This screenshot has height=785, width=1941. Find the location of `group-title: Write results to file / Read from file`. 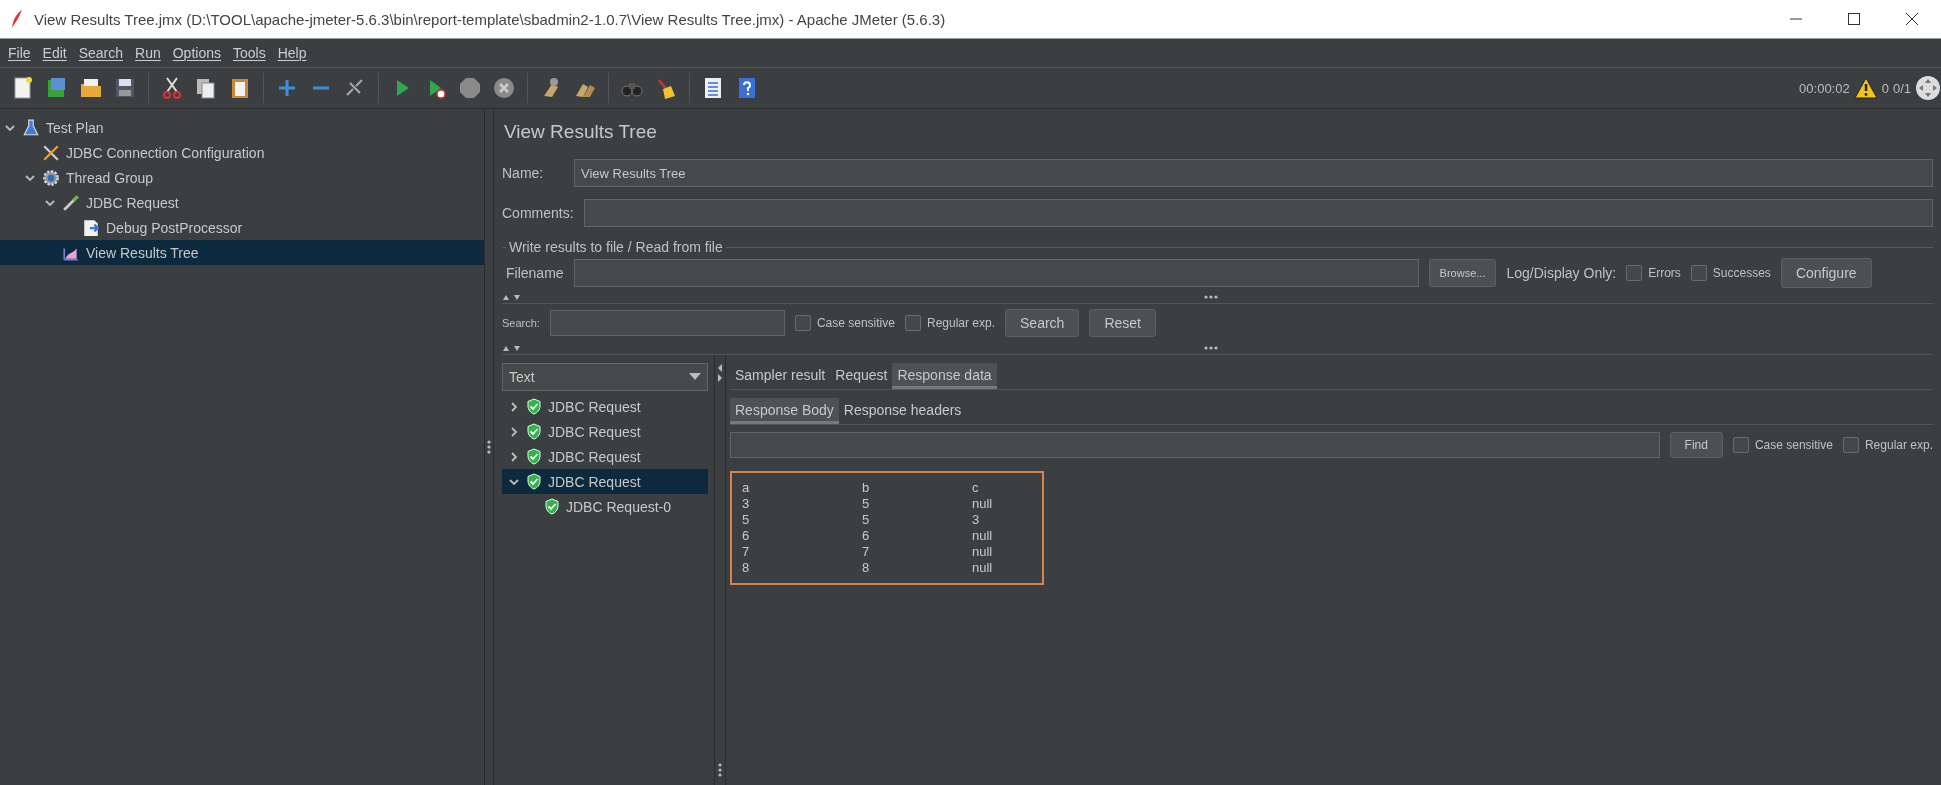

group-title: Write results to file / Read from file is located at coordinates (616, 247).